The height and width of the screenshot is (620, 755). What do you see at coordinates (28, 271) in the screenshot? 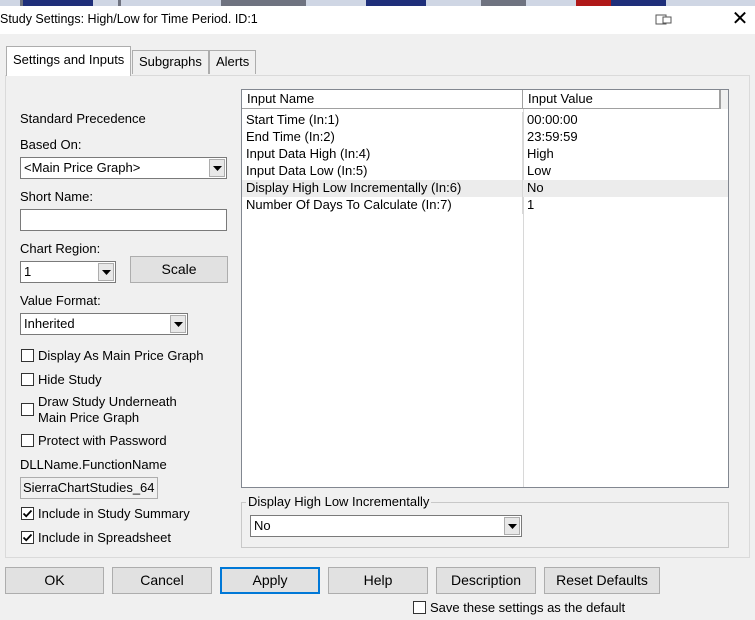
I see `chart-region-value: 1` at bounding box center [28, 271].